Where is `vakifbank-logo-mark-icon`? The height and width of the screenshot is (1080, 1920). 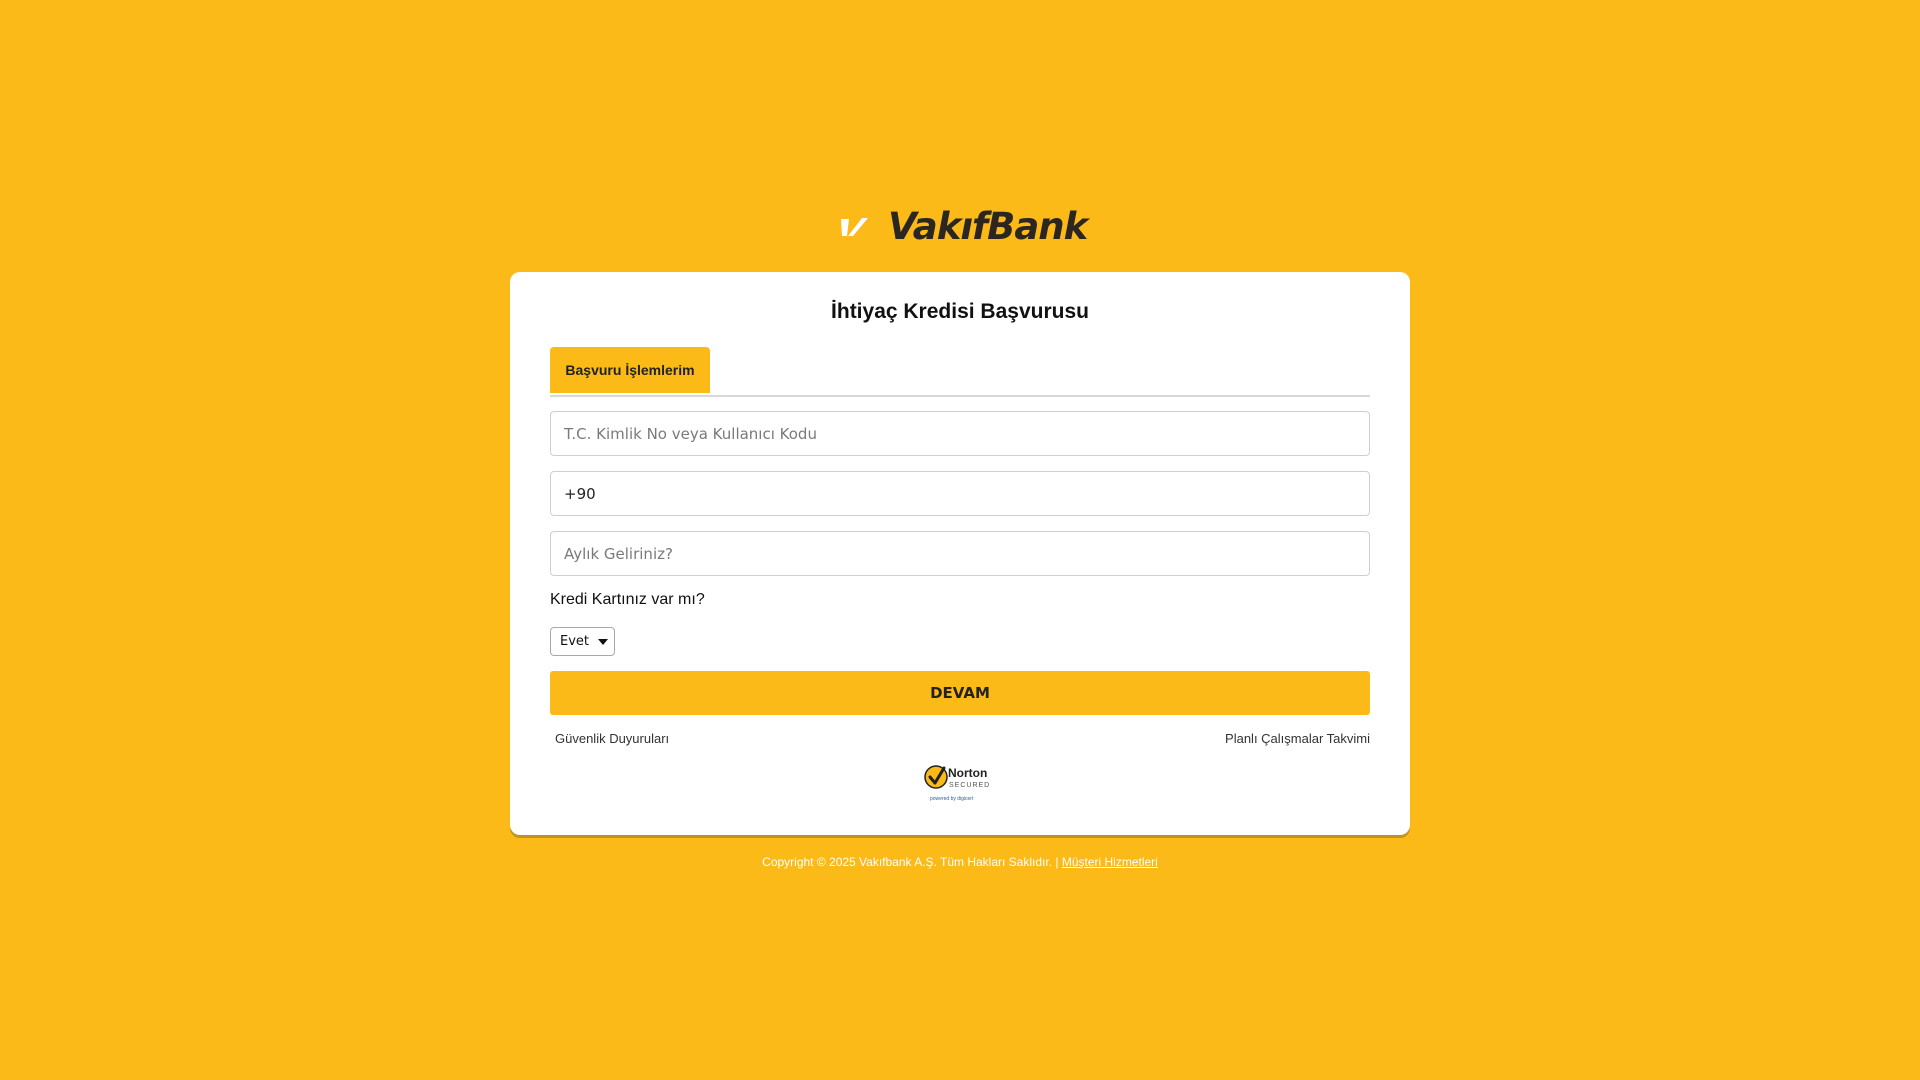 vakifbank-logo-mark-icon is located at coordinates (854, 227).